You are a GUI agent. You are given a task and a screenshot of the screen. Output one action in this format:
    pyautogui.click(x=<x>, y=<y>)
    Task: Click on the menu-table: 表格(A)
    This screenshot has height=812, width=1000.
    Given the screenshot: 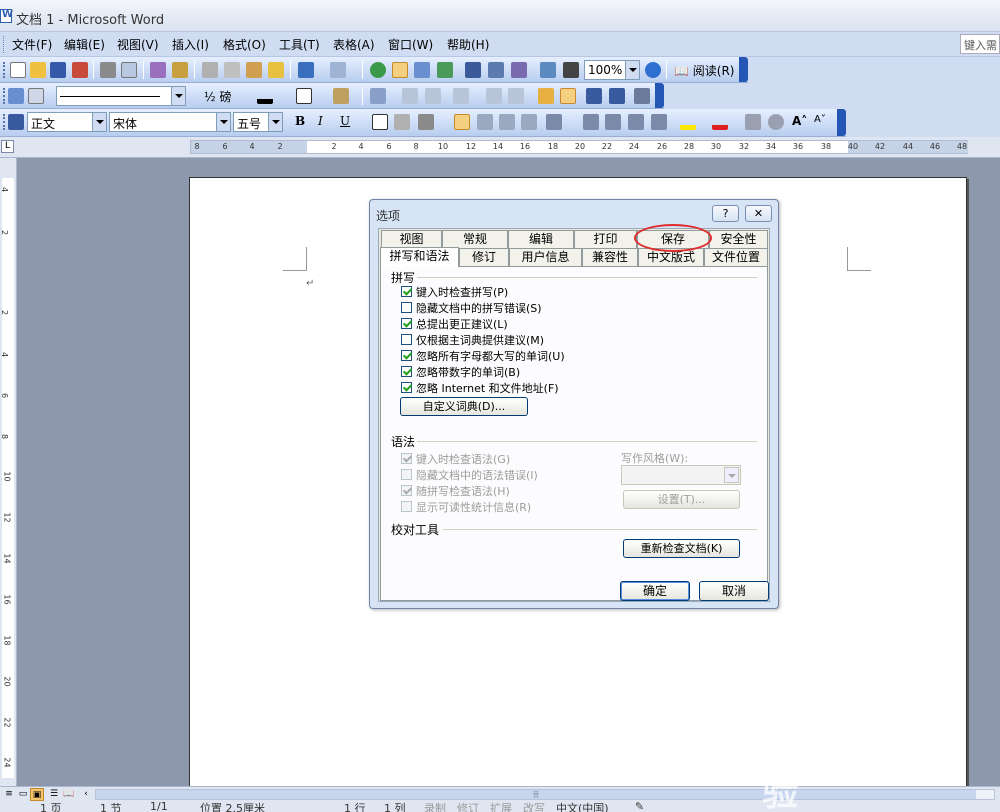 What is the action you would take?
    pyautogui.click(x=354, y=44)
    